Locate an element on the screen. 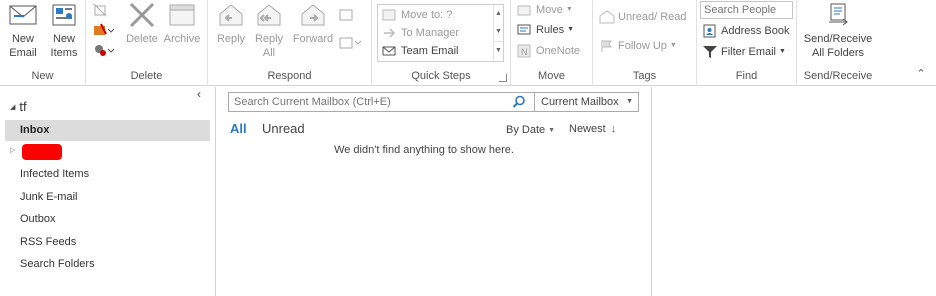 This screenshot has height=296, width=936. meeting-button is located at coordinates (346, 15).